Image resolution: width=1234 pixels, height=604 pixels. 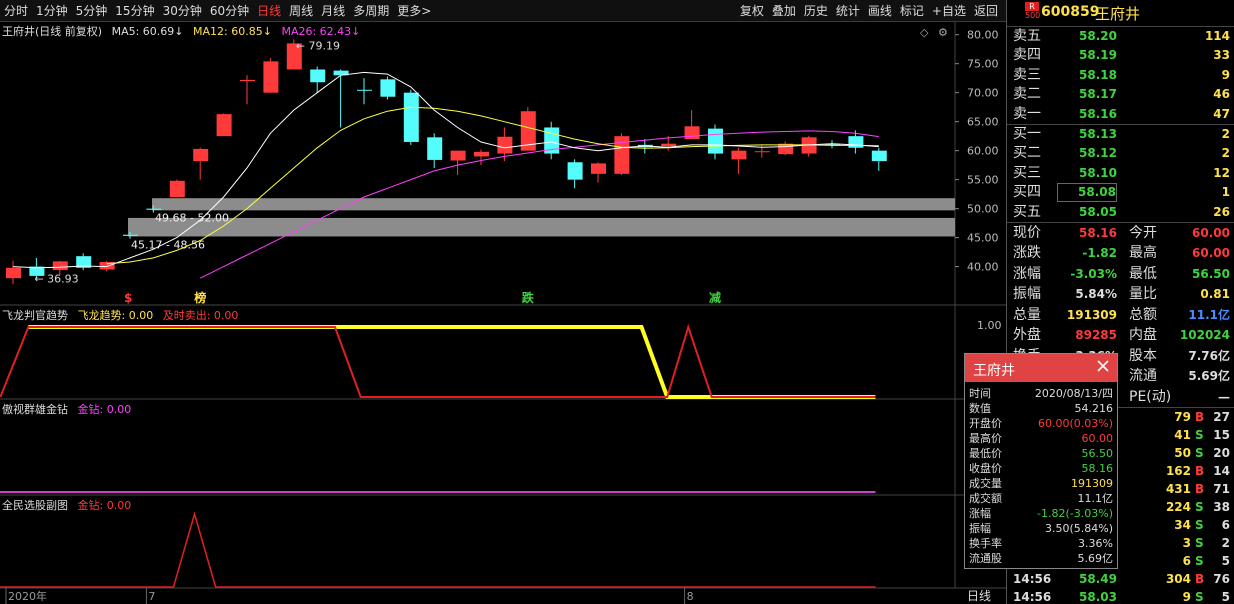 What do you see at coordinates (1143, 314) in the screenshot?
I see `stat-label: 总额` at bounding box center [1143, 314].